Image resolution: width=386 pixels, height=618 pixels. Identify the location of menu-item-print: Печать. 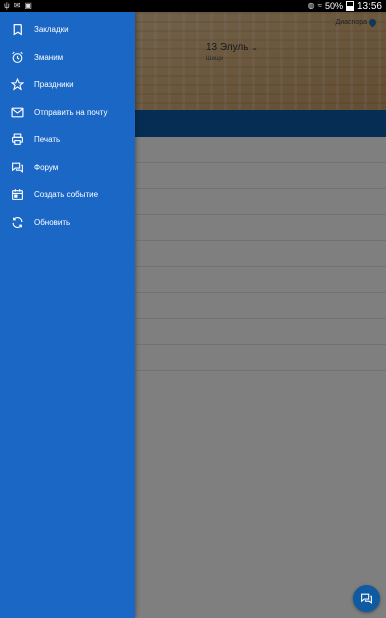
(67, 140).